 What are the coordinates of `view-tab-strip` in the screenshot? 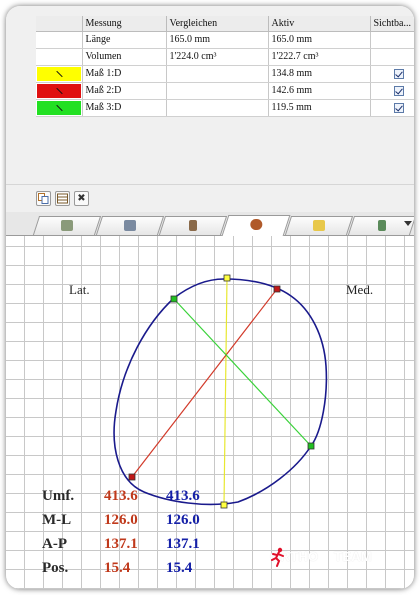 It's located at (210, 224).